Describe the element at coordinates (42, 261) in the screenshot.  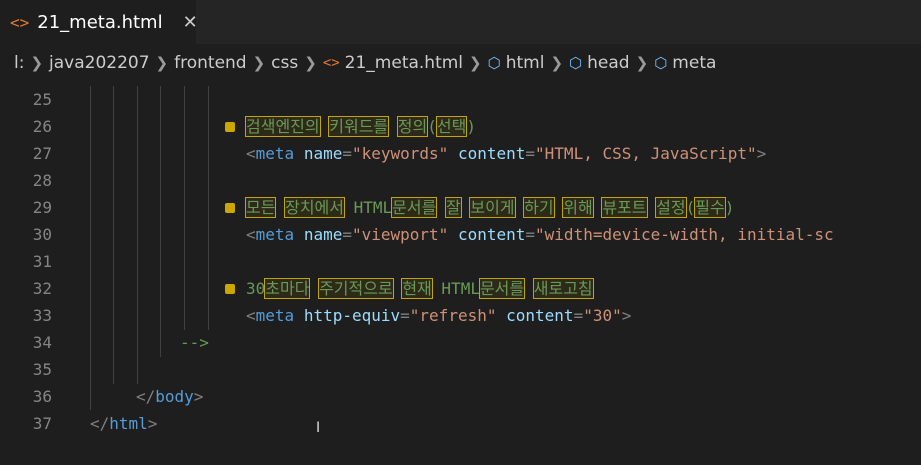
I see `line-number: 31` at that location.